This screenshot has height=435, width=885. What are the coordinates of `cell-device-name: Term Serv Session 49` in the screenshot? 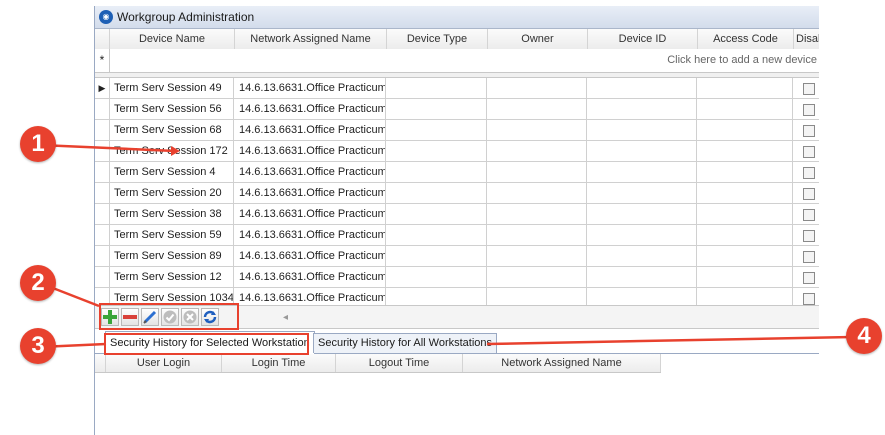 It's located at (172, 88).